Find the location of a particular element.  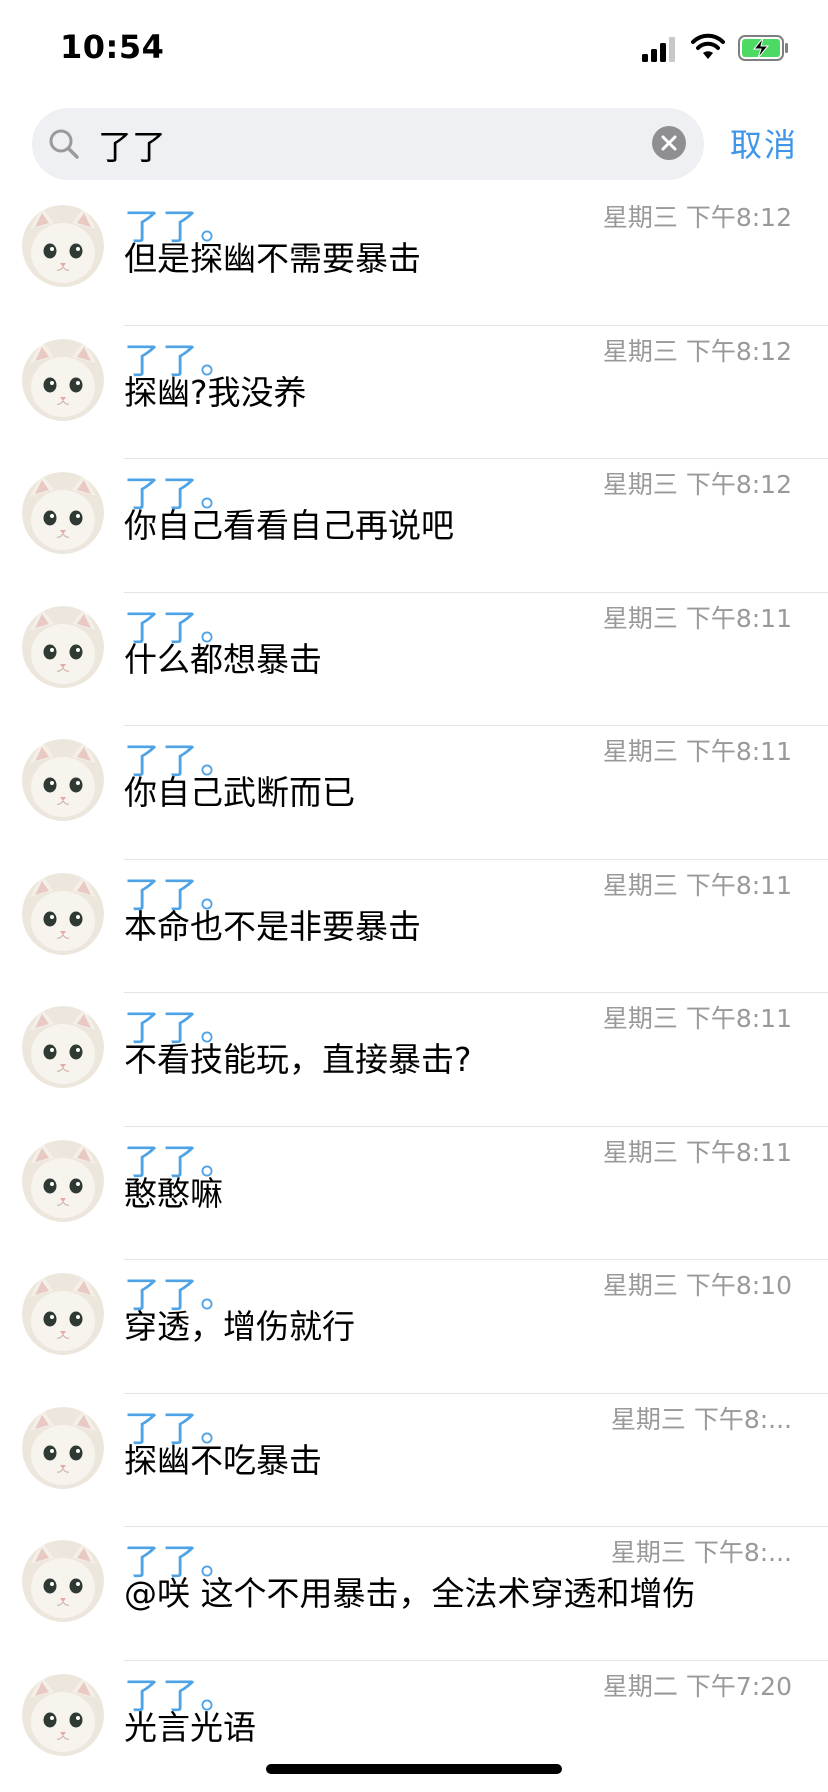

search-field is located at coordinates (368, 144).